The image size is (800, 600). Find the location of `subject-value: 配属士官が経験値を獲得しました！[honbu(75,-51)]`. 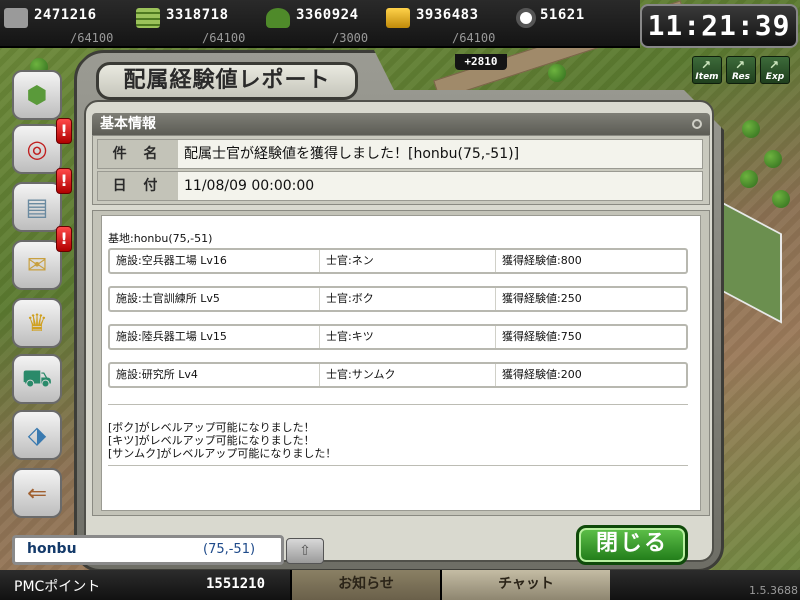

subject-value: 配属士官が経験値を獲得しました！[honbu(75,-51)] is located at coordinates (352, 154).